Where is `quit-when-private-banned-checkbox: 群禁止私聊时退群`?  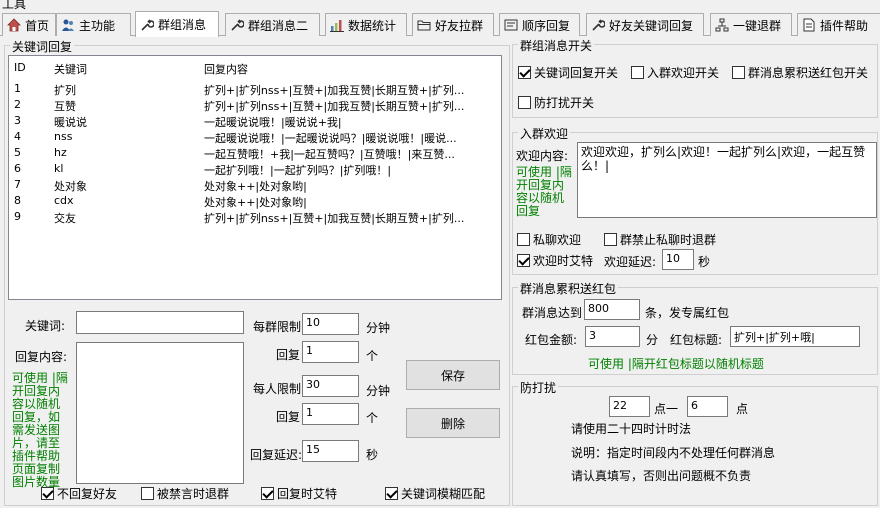
quit-when-private-banned-checkbox: 群禁止私聊时退群 is located at coordinates (660, 239).